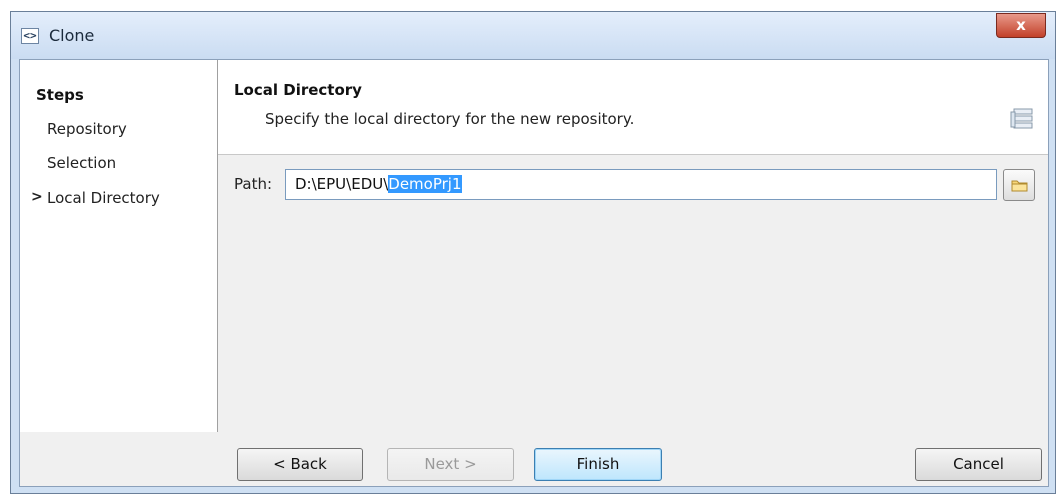 The image size is (1062, 498). What do you see at coordinates (300, 464) in the screenshot?
I see `back-button: < Back` at bounding box center [300, 464].